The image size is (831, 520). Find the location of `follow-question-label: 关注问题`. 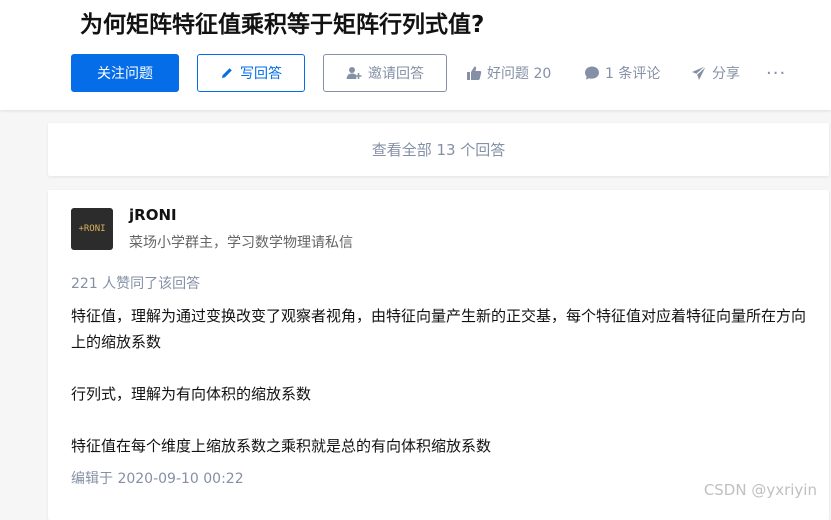

follow-question-label: 关注问题 is located at coordinates (125, 74).